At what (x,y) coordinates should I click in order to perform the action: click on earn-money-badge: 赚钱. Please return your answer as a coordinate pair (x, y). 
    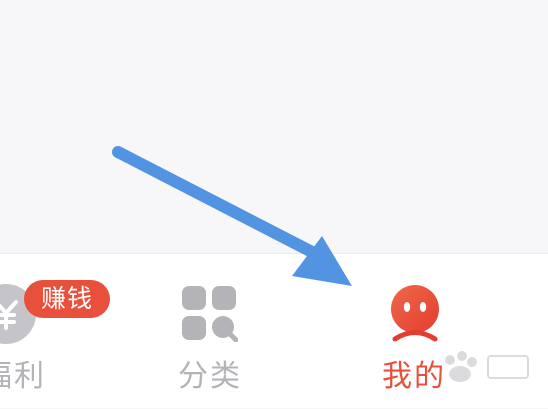
    Looking at the image, I should click on (67, 299).